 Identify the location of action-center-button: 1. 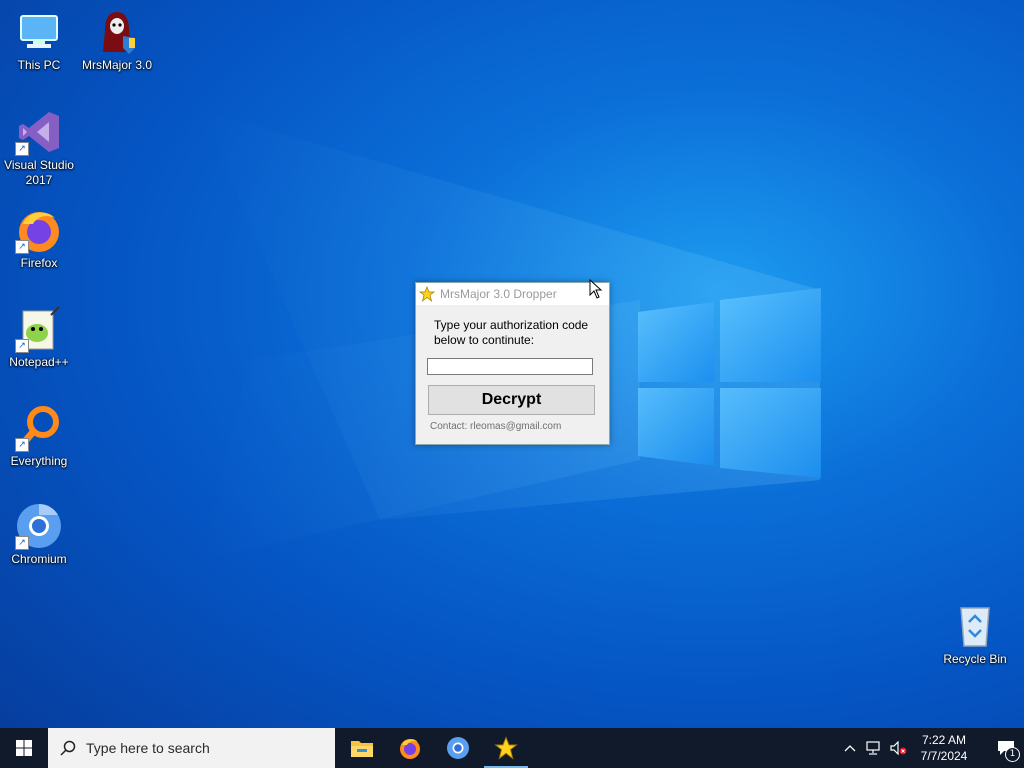
(1006, 748).